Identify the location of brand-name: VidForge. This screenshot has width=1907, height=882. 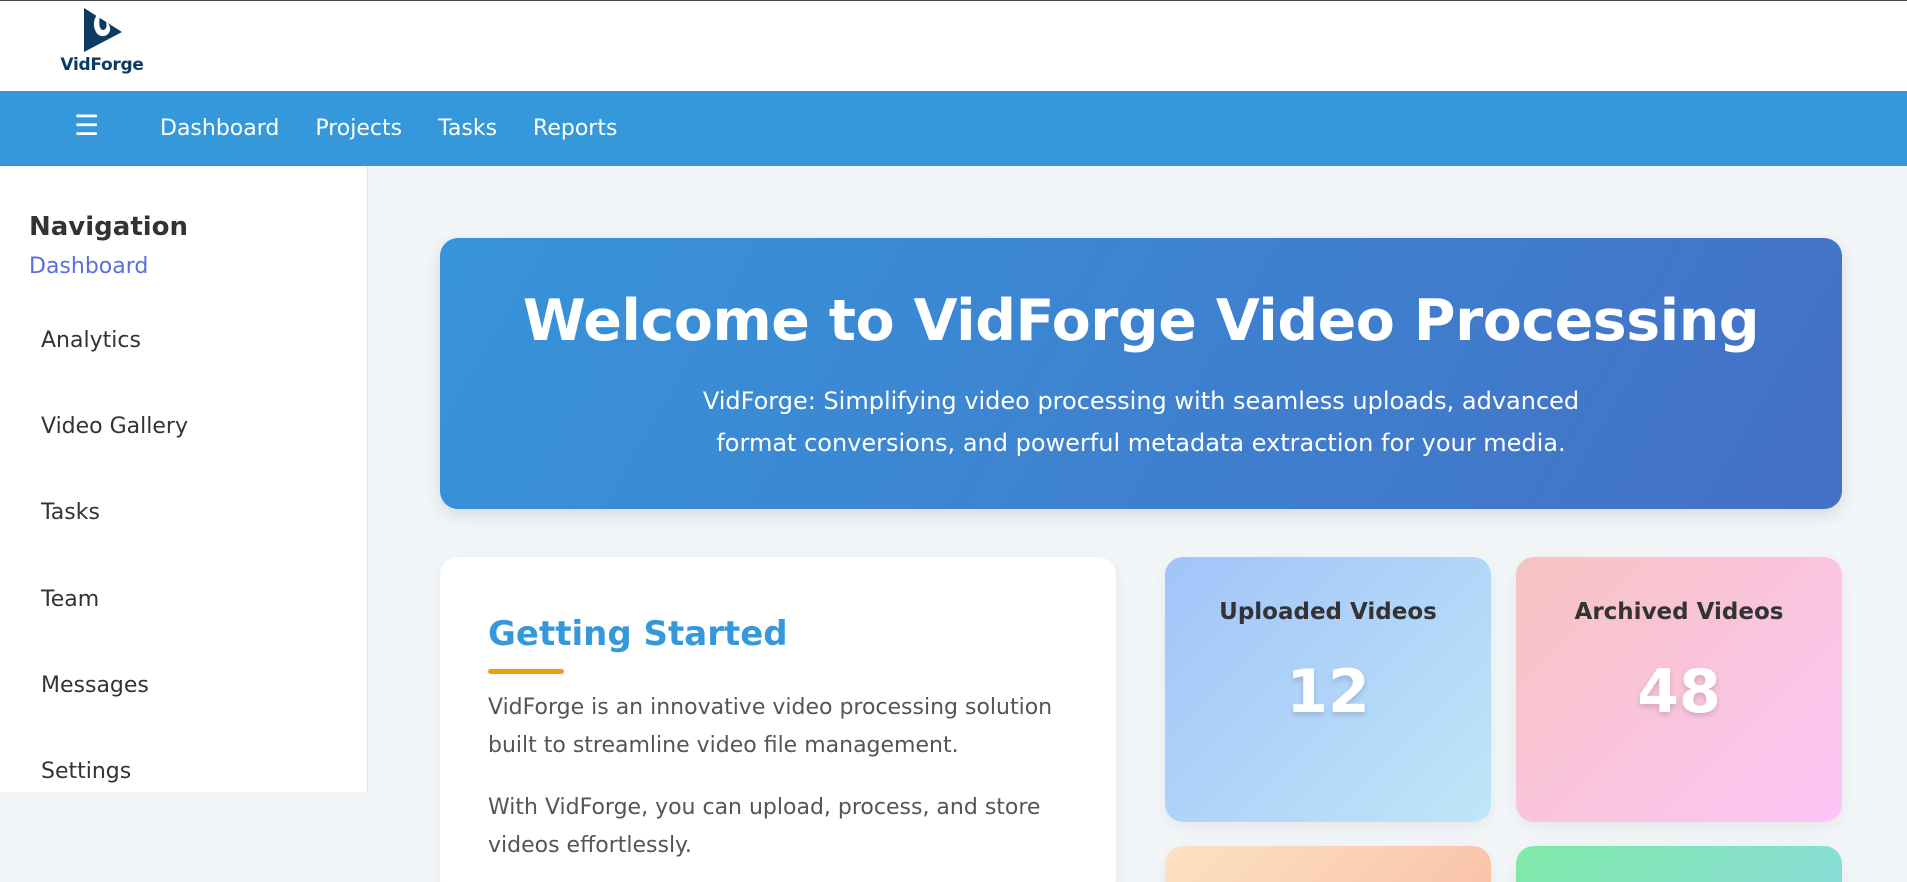
(102, 65).